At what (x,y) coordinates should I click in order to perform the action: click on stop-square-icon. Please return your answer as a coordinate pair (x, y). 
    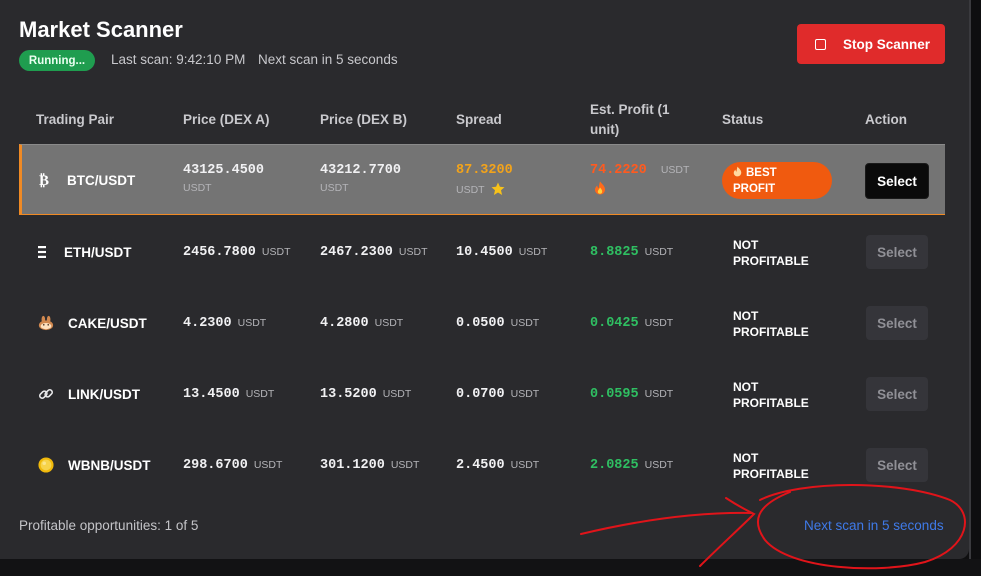
    Looking at the image, I should click on (820, 44).